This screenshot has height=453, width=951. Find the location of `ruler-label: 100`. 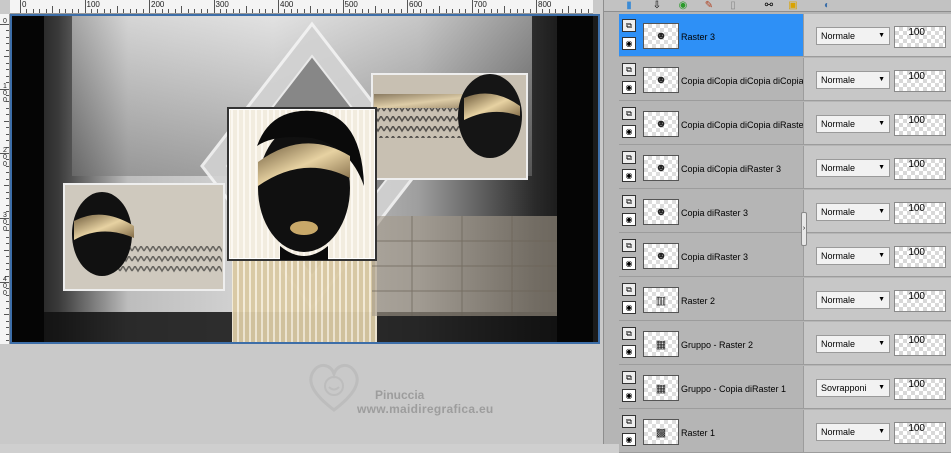

ruler-label: 100 is located at coordinates (93, 4).